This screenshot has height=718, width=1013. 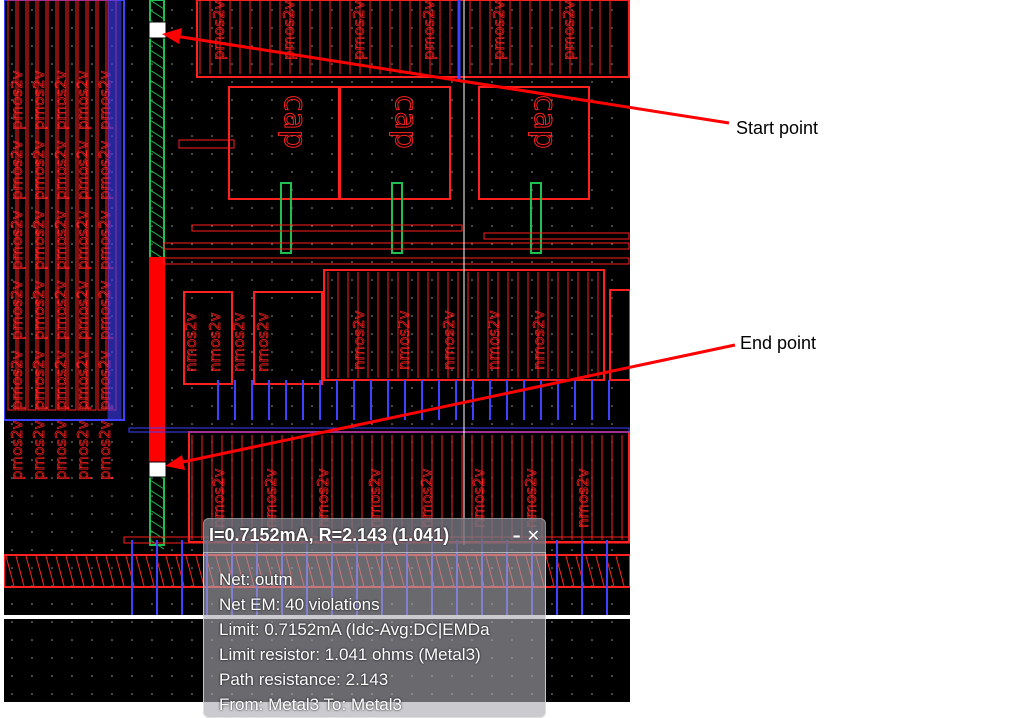 I want to click on start-point-marker, so click(x=157, y=30).